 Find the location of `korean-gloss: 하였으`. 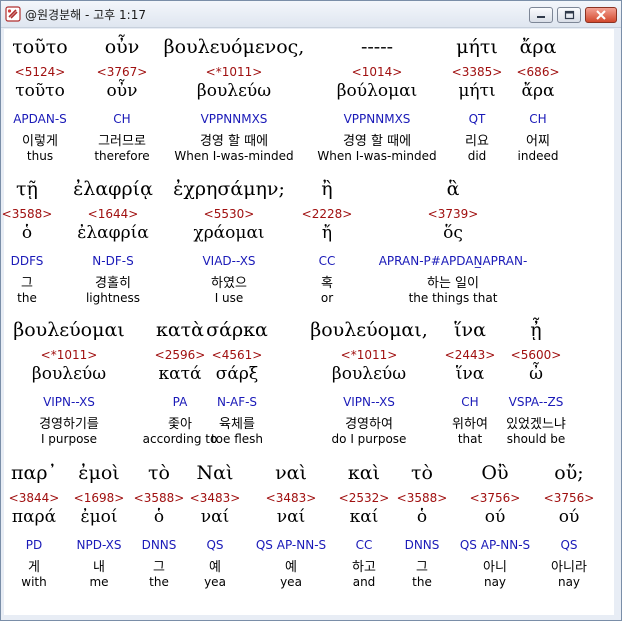

korean-gloss: 하였으 is located at coordinates (229, 283).